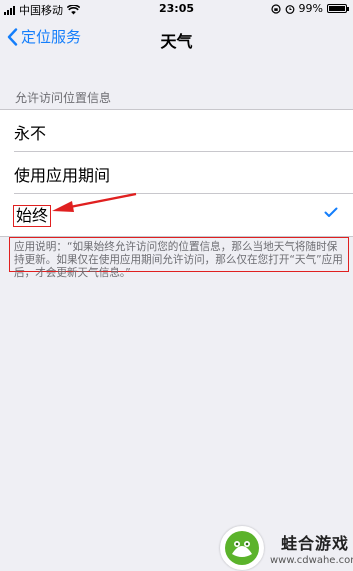  What do you see at coordinates (242, 548) in the screenshot?
I see `frog-logo` at bounding box center [242, 548].